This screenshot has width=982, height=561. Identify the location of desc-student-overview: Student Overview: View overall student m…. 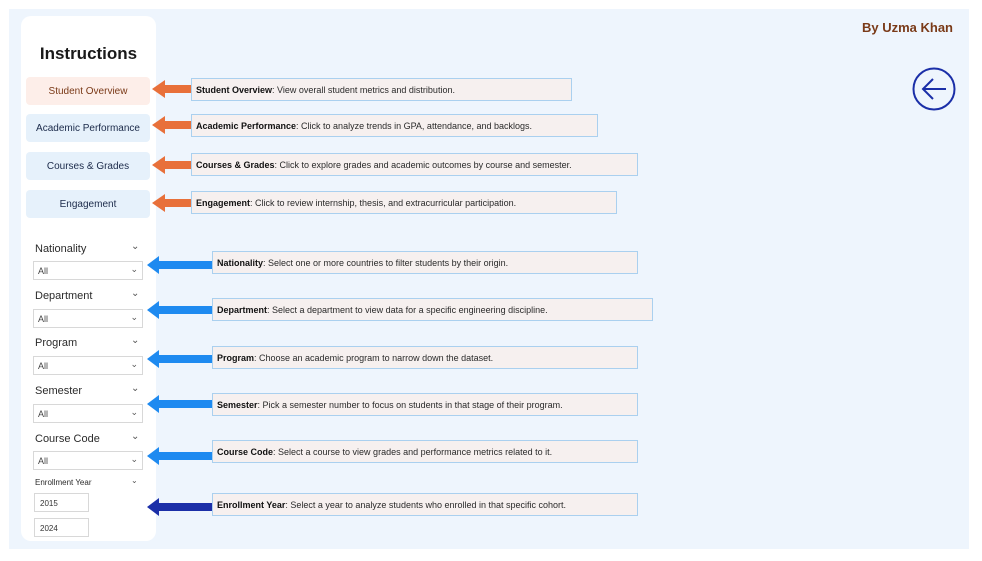
(381, 89).